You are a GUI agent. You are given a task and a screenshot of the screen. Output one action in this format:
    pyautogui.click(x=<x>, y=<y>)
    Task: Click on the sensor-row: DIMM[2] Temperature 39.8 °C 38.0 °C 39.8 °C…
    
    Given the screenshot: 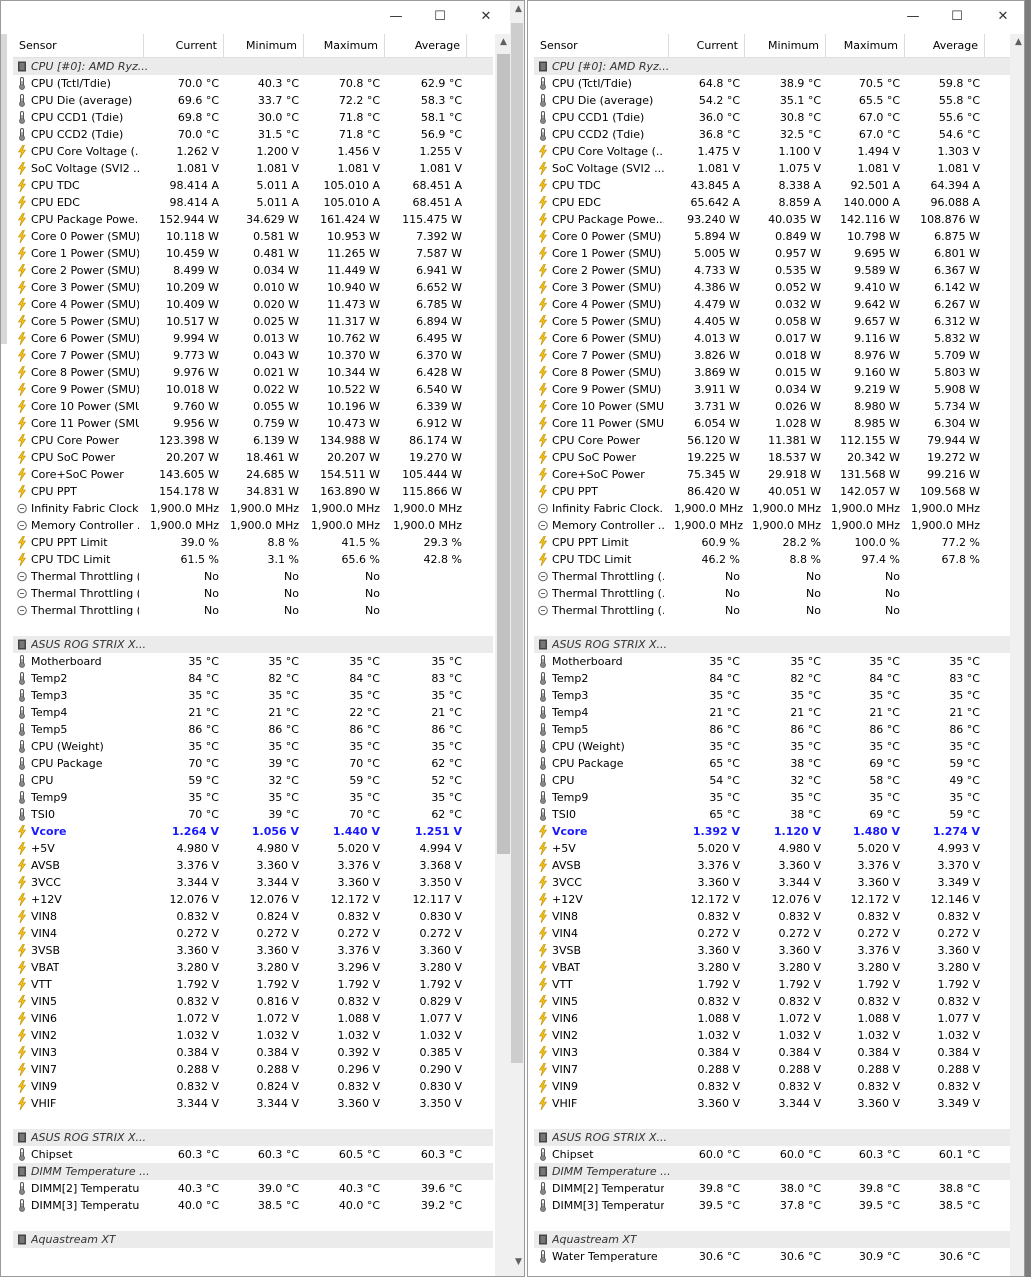 What is the action you would take?
    pyautogui.click(x=772, y=1188)
    